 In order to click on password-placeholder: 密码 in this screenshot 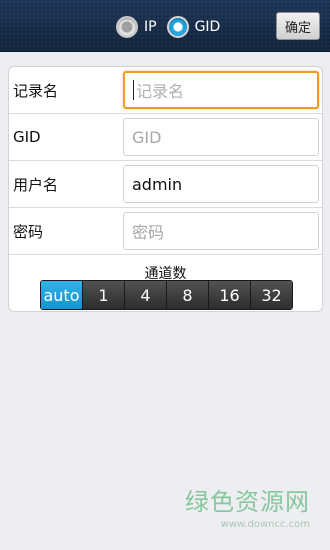, I will do `click(148, 232)`.